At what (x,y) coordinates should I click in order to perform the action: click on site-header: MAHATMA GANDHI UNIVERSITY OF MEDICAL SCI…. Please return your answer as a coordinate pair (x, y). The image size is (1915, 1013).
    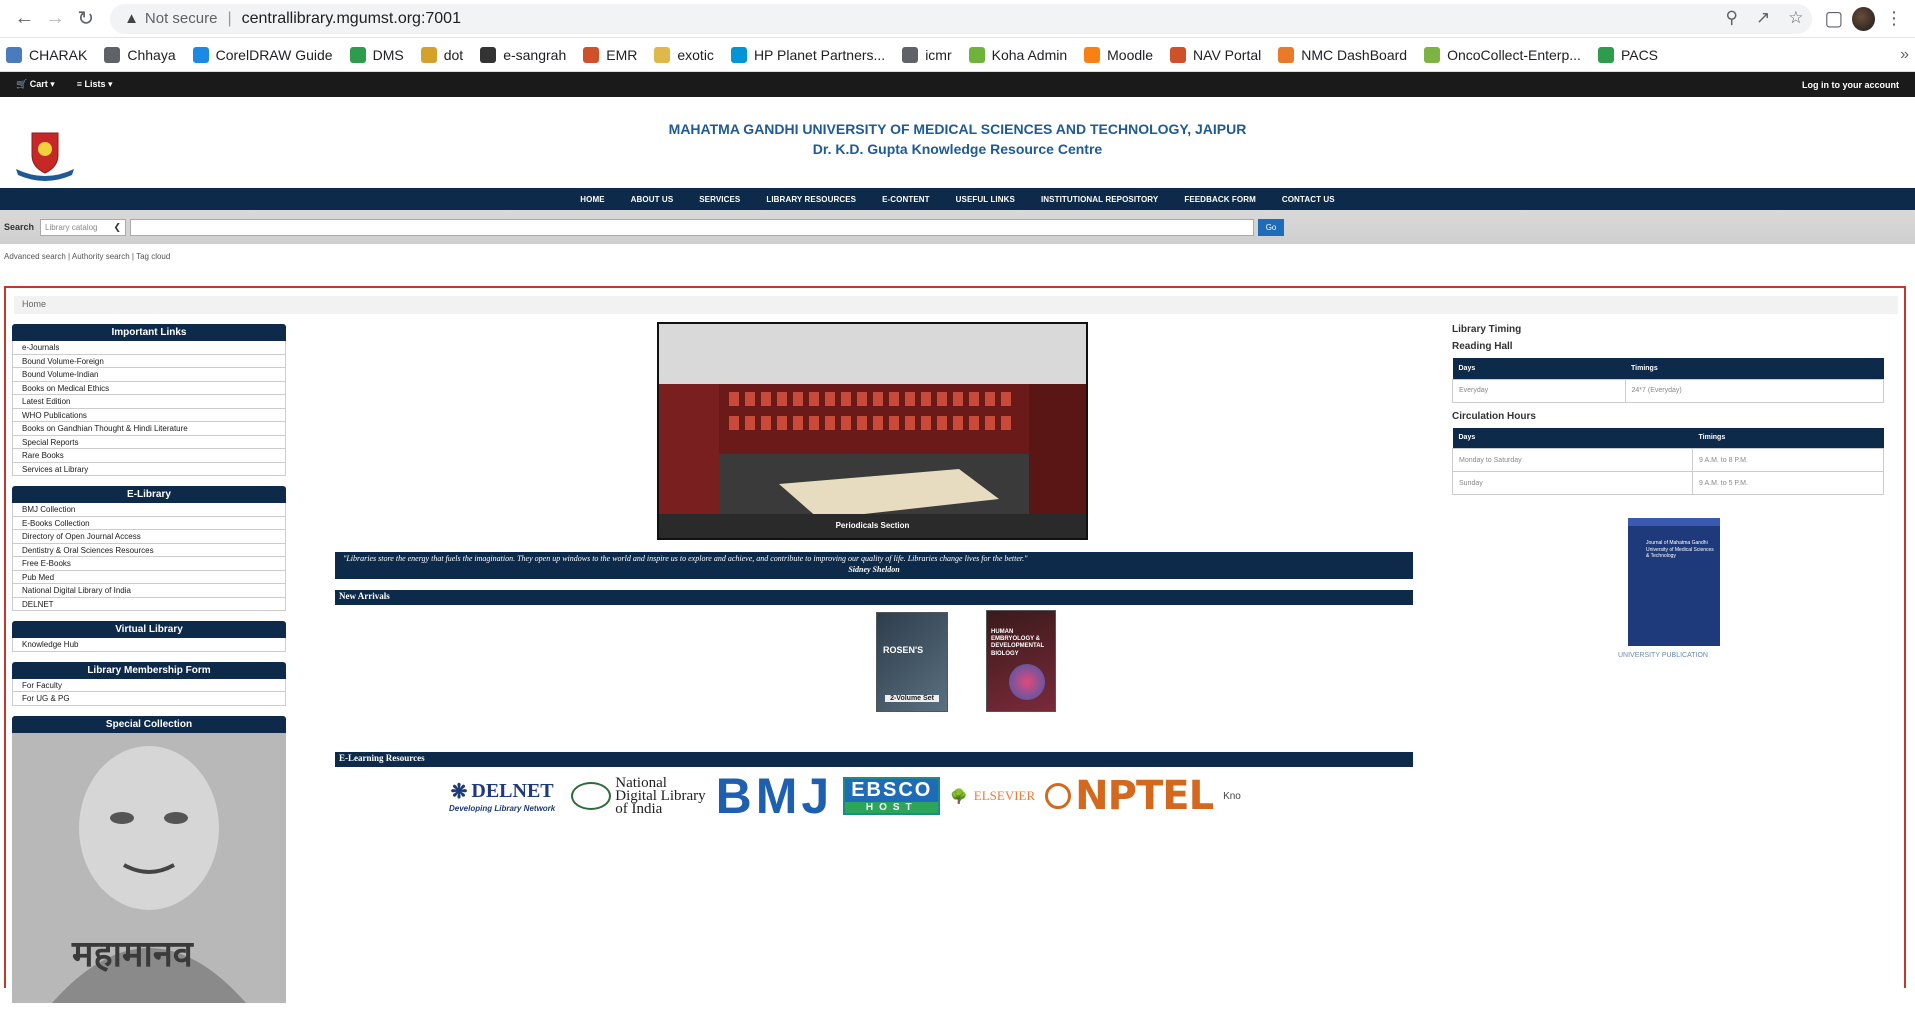
    Looking at the image, I should click on (957, 142).